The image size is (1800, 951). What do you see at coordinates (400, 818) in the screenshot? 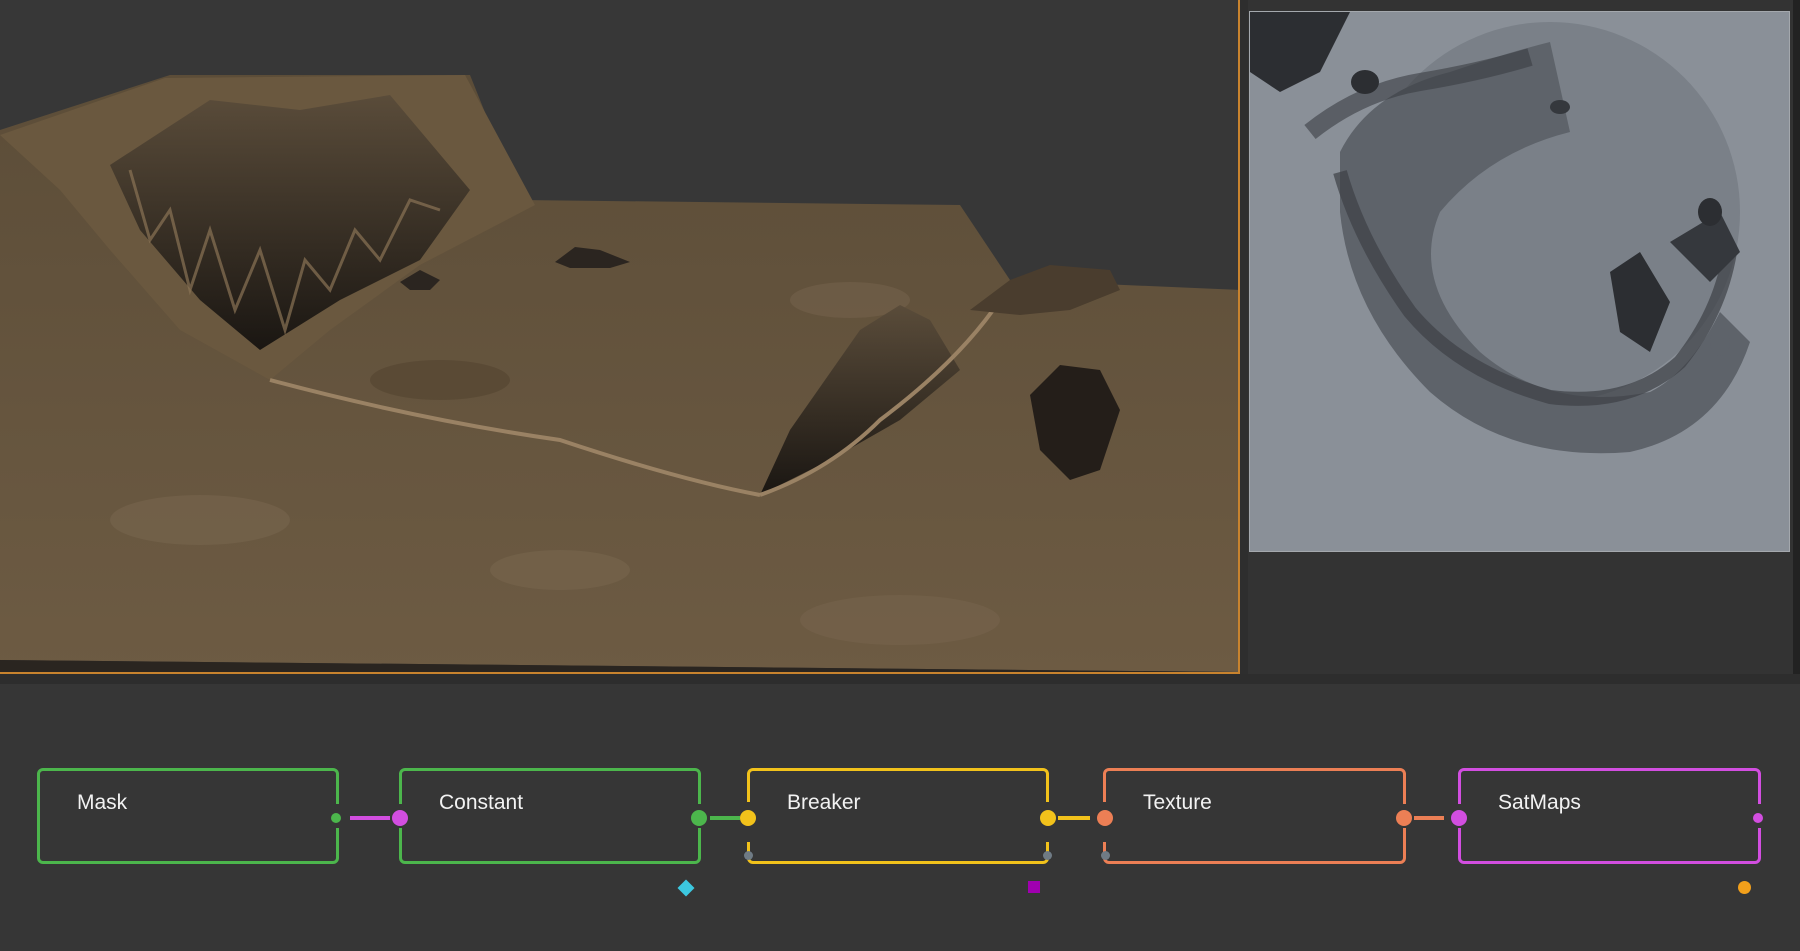
I see `constant-input-port` at bounding box center [400, 818].